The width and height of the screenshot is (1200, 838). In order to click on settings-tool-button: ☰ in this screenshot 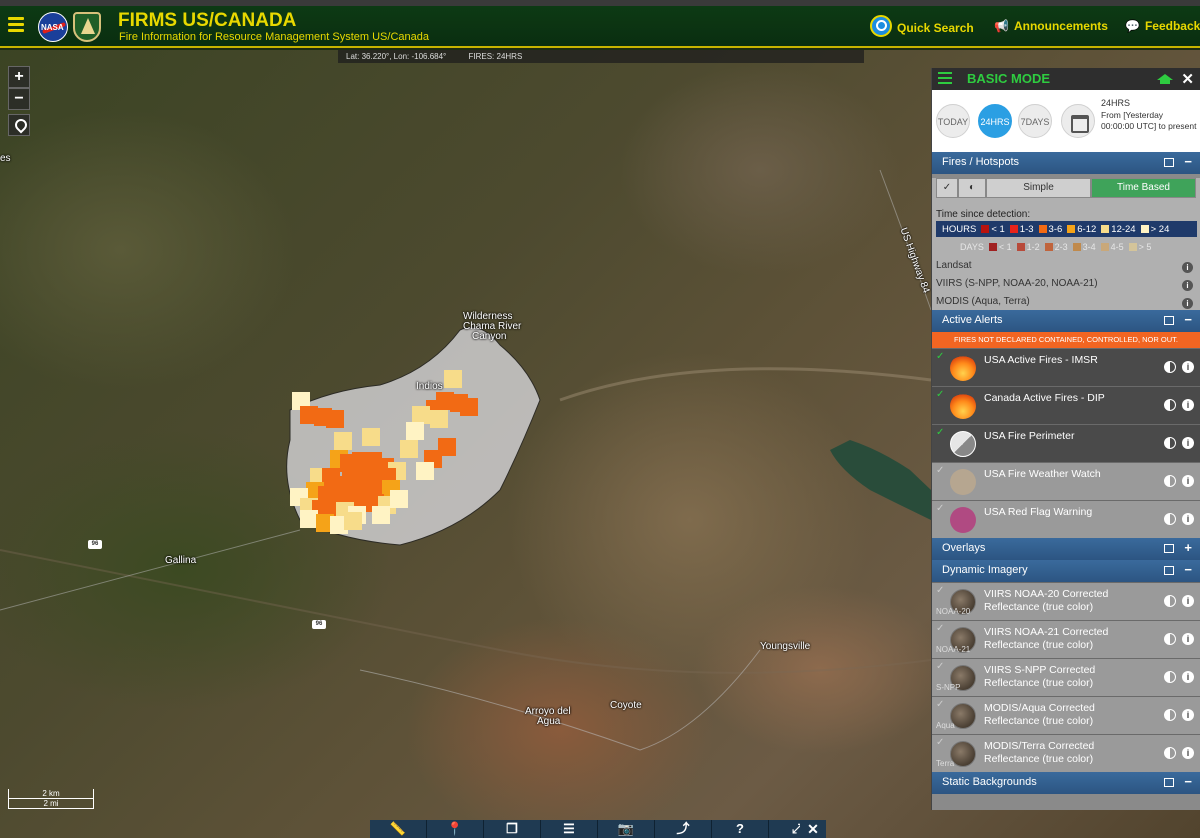, I will do `click(569, 829)`.